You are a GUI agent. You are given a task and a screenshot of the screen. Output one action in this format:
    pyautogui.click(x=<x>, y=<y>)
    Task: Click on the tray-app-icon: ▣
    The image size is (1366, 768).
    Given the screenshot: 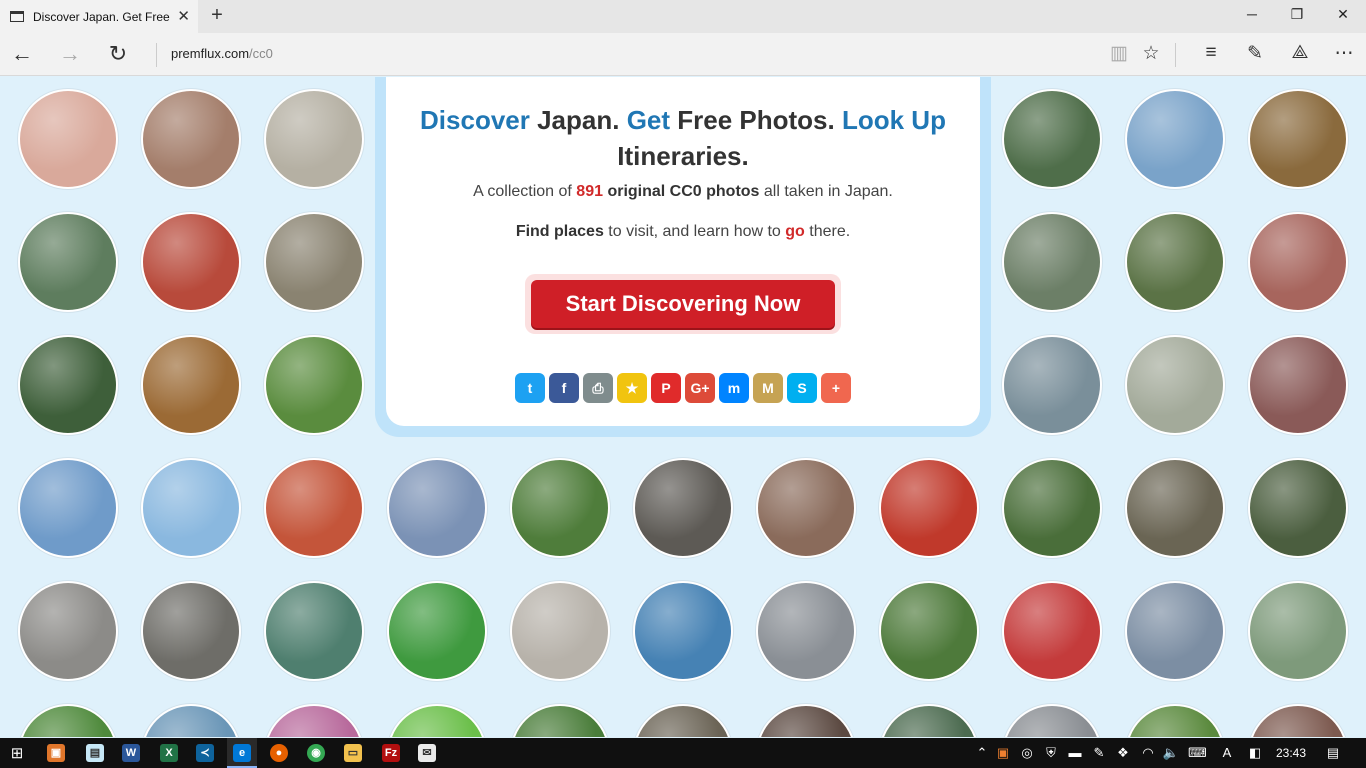 What is the action you would take?
    pyautogui.click(x=1003, y=753)
    